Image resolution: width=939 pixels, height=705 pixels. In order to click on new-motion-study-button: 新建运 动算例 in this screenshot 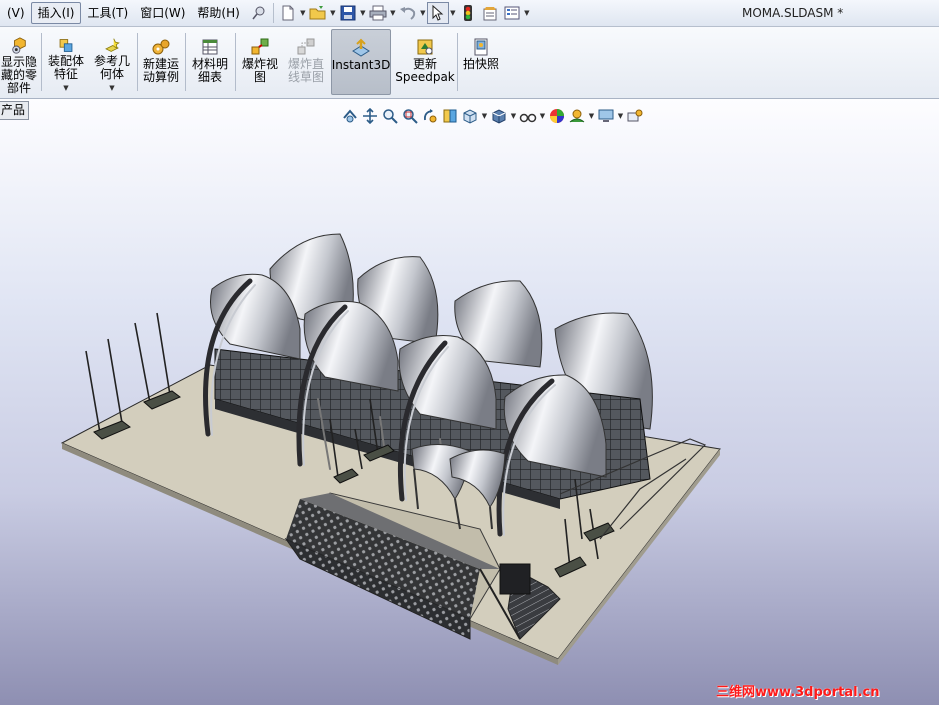, I will do `click(161, 62)`.